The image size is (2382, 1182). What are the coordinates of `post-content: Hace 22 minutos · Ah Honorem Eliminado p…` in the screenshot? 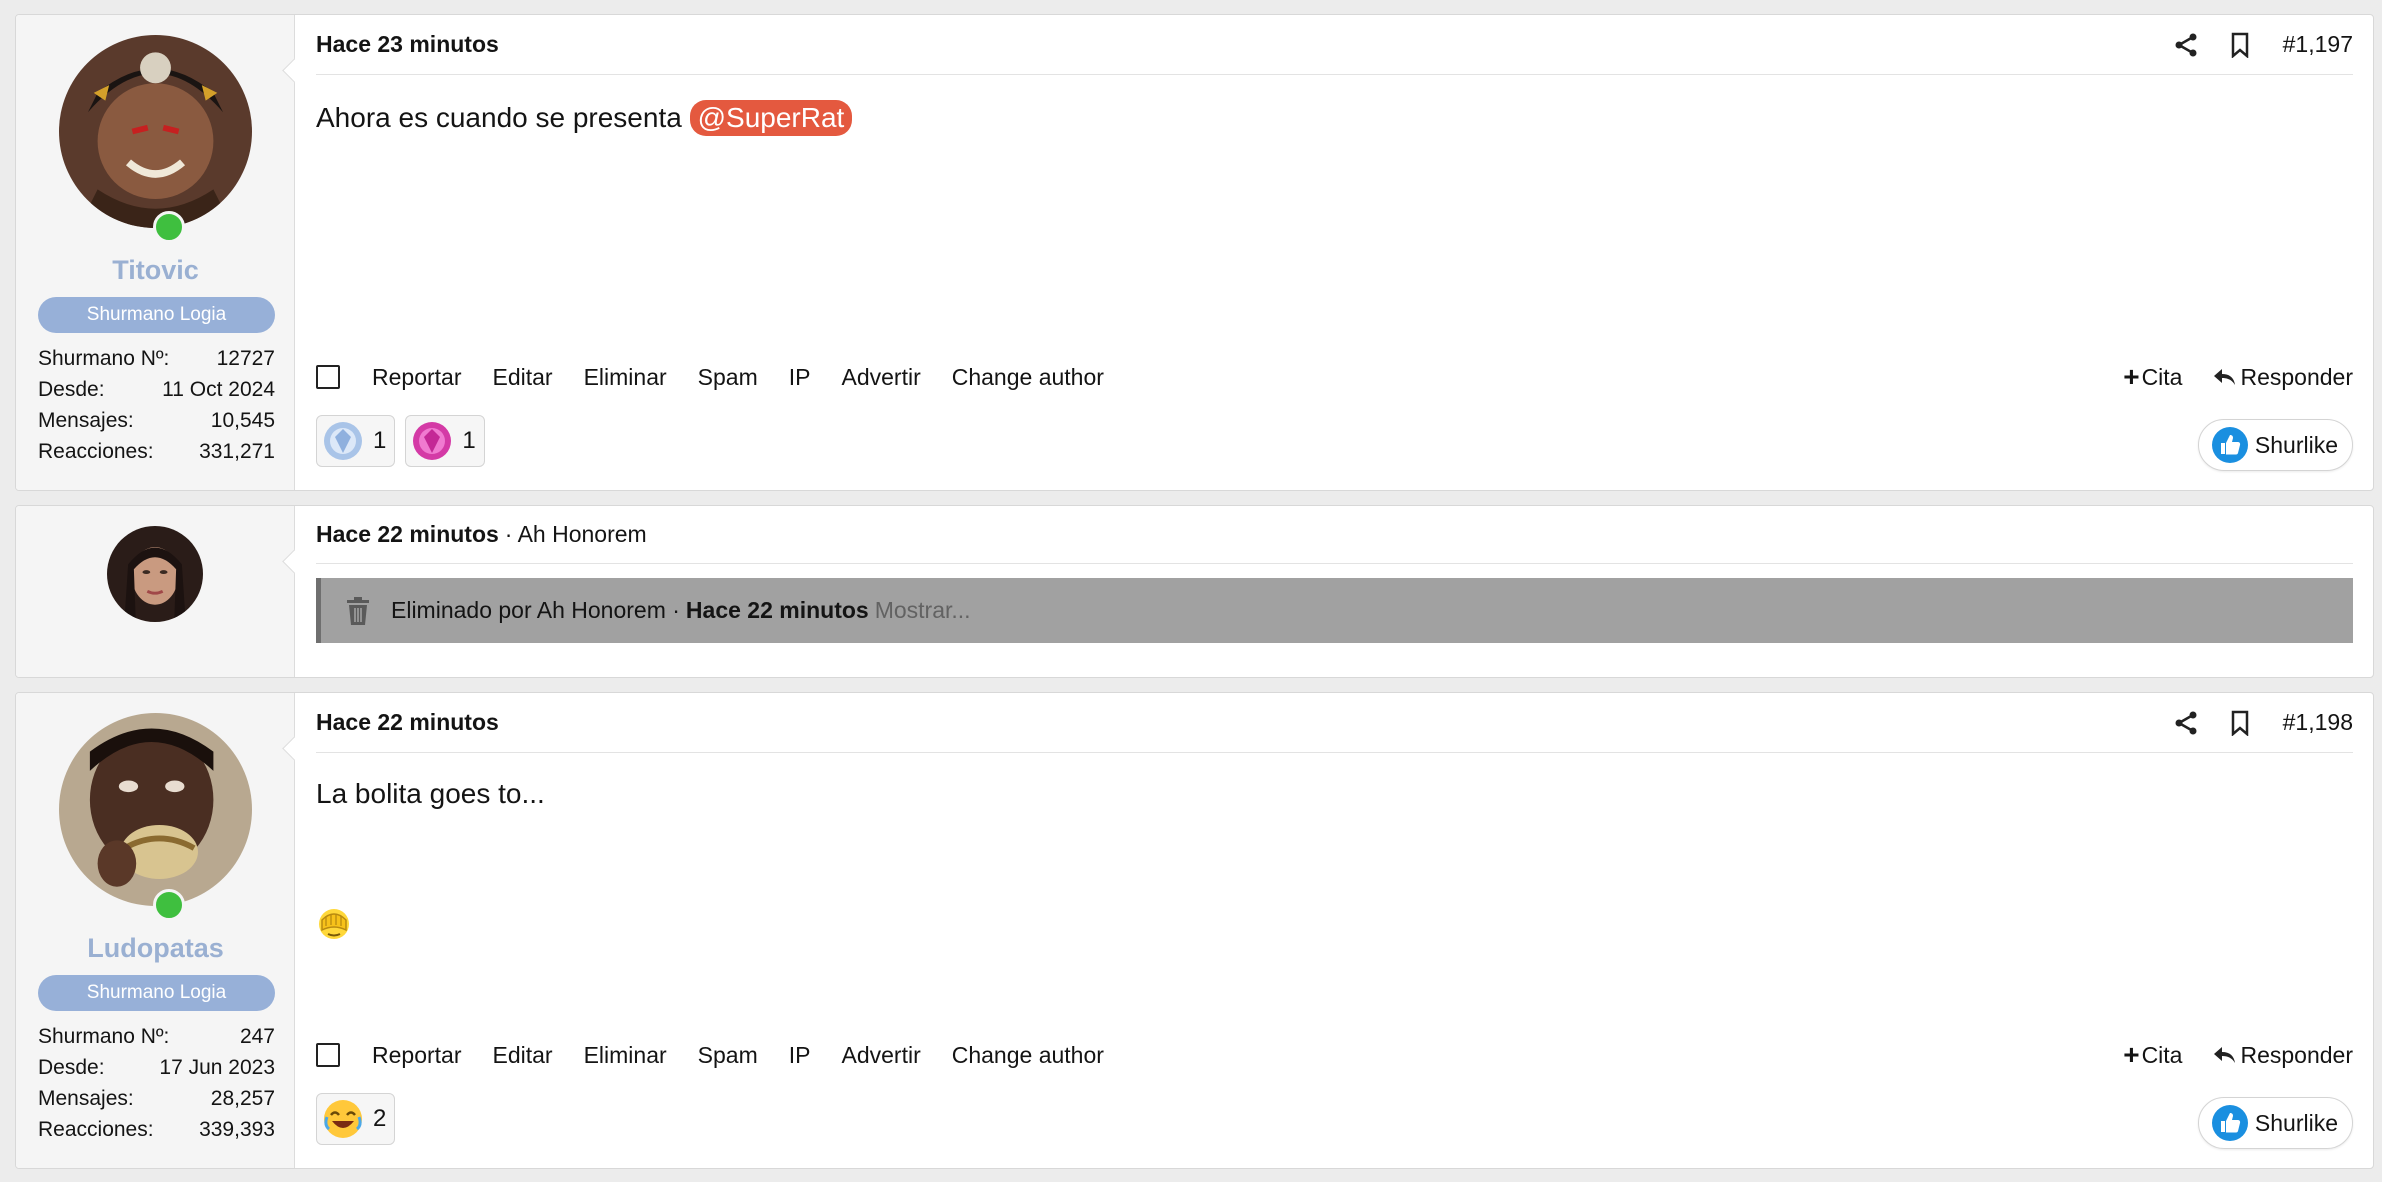 It's located at (1334, 591).